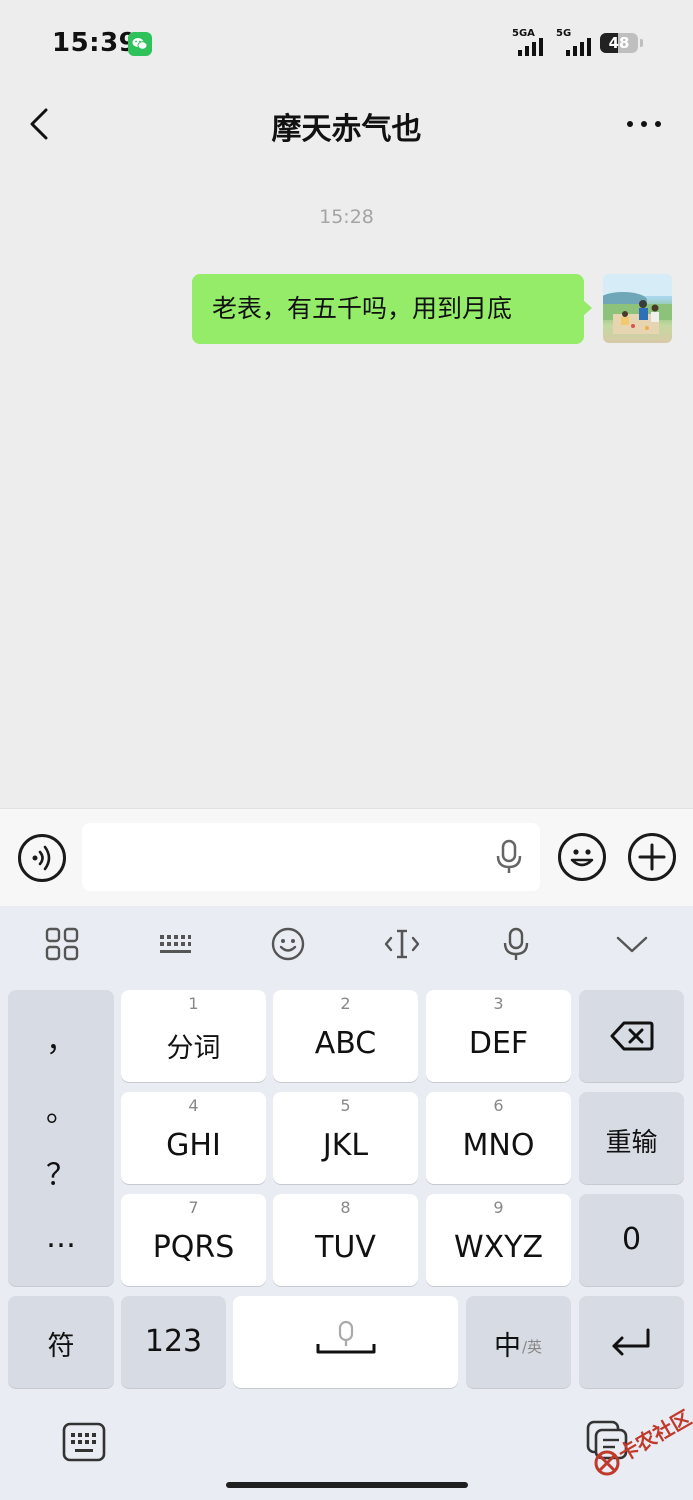 The height and width of the screenshot is (1500, 693). Describe the element at coordinates (61, 1346) in the screenshot. I see `symbols-label: 符` at that location.